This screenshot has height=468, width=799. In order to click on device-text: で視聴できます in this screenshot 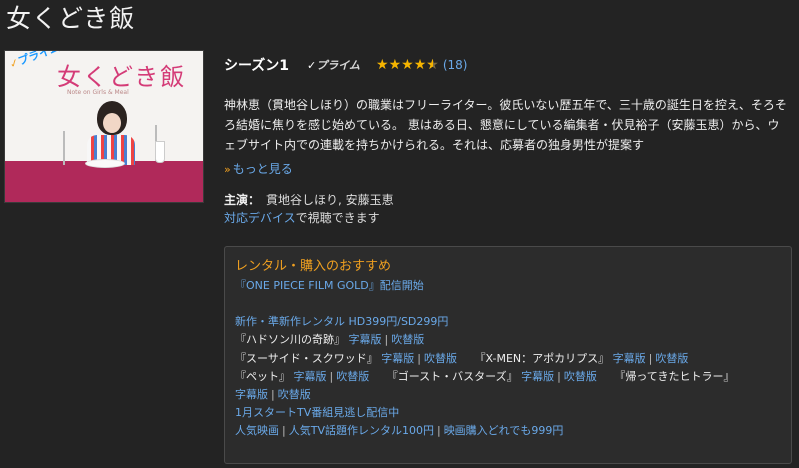, I will do `click(337, 218)`.